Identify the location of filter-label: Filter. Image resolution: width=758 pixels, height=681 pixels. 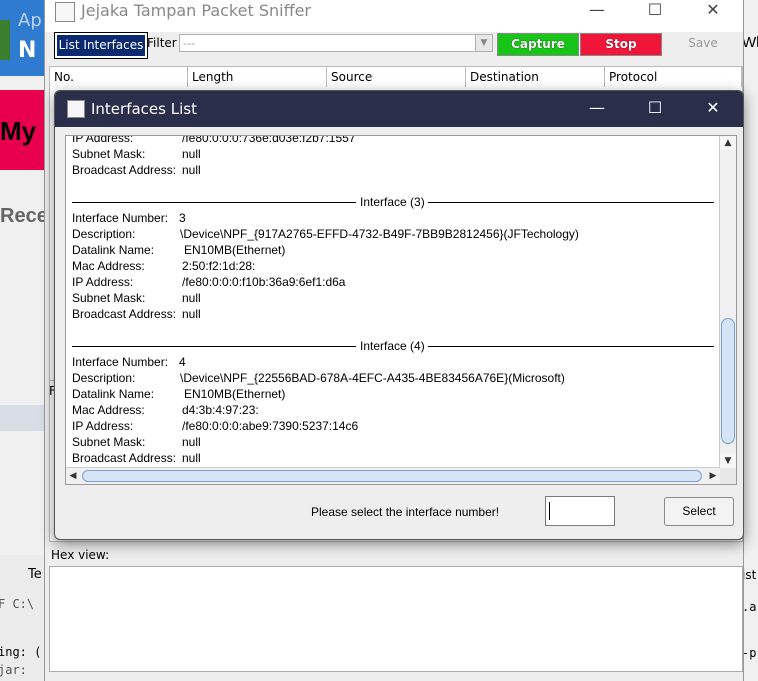
(162, 43).